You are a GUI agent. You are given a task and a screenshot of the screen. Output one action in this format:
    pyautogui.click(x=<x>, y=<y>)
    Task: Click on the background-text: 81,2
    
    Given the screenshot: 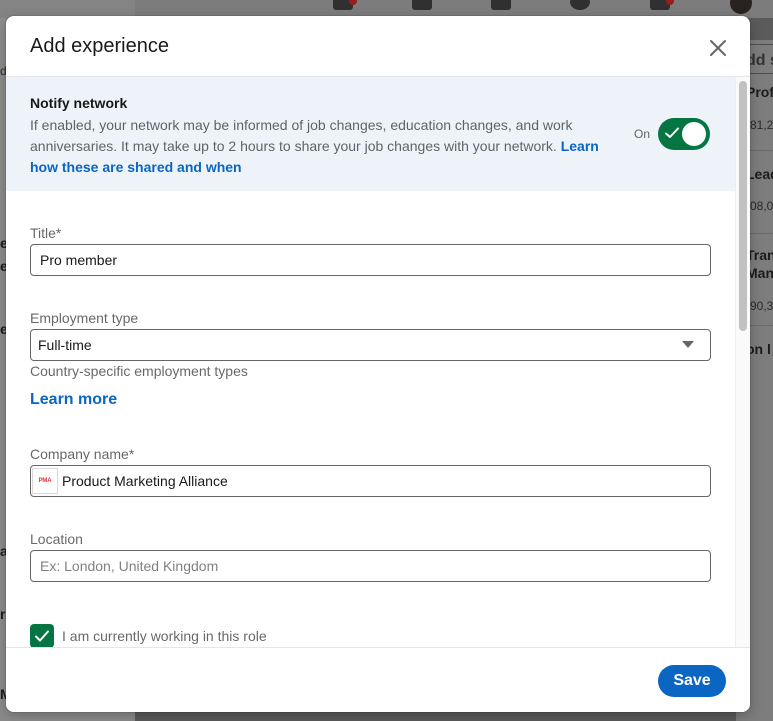 What is the action you would take?
    pyautogui.click(x=761, y=125)
    